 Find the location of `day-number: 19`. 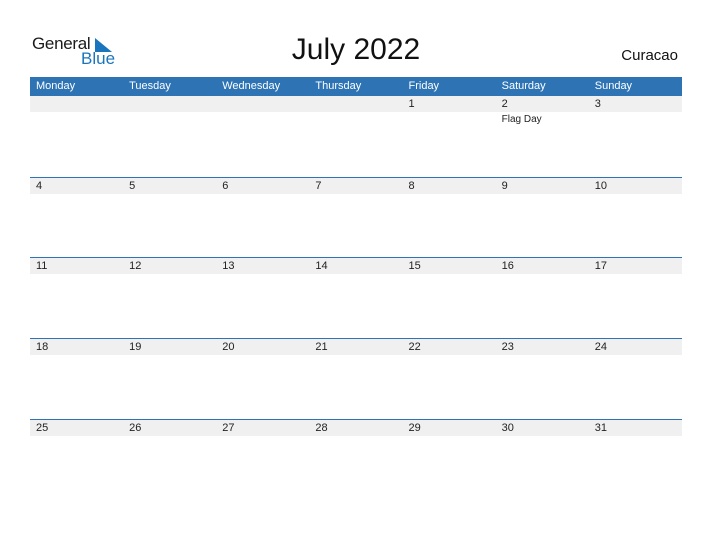

day-number: 19 is located at coordinates (135, 347).